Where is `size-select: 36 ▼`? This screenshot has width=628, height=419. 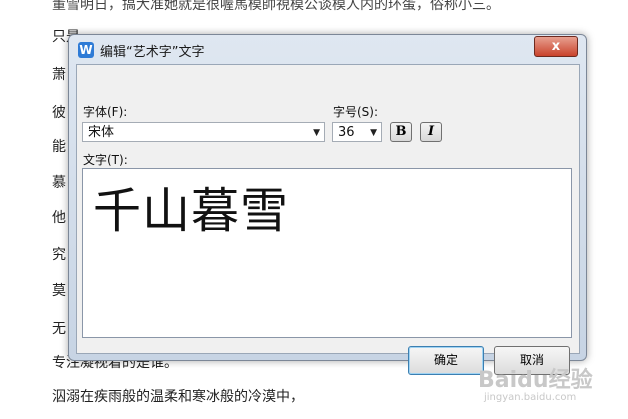
size-select: 36 ▼ is located at coordinates (357, 132).